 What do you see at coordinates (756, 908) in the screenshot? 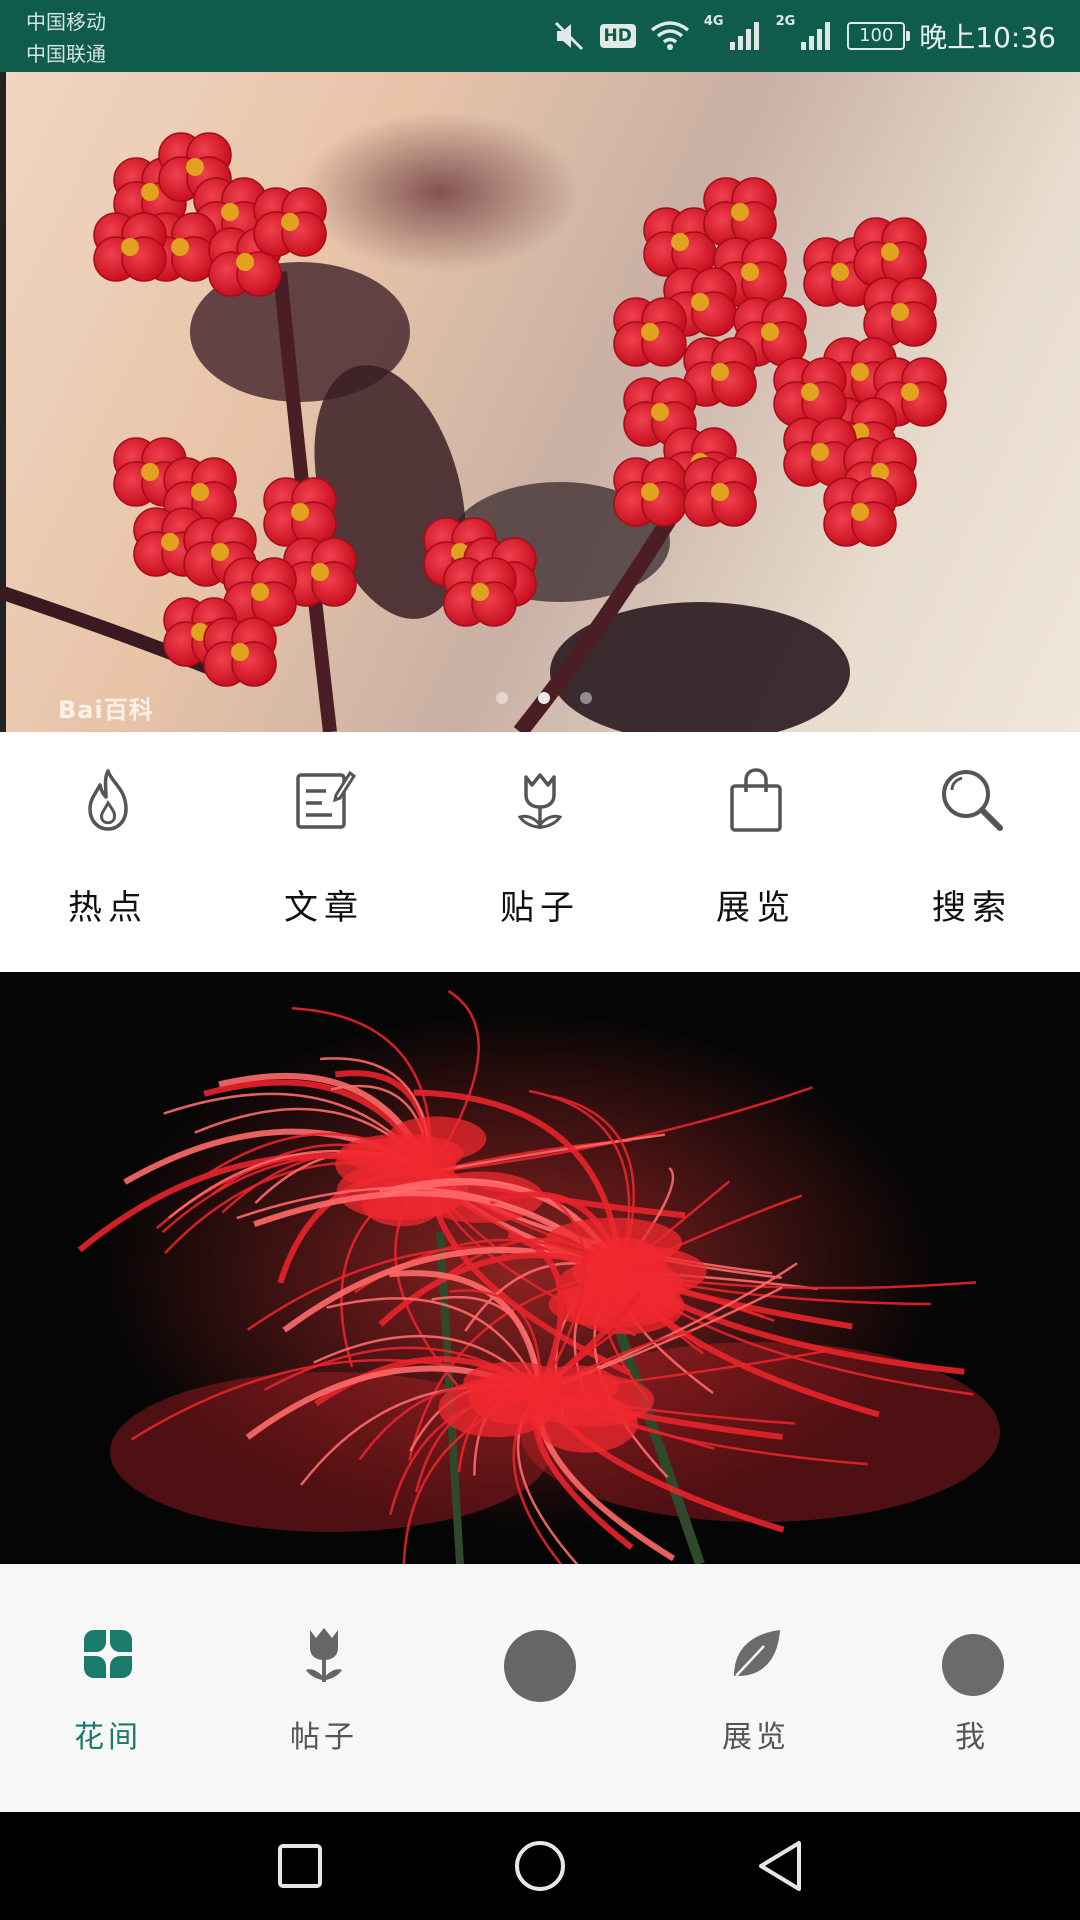
I see `category-label: 展览` at bounding box center [756, 908].